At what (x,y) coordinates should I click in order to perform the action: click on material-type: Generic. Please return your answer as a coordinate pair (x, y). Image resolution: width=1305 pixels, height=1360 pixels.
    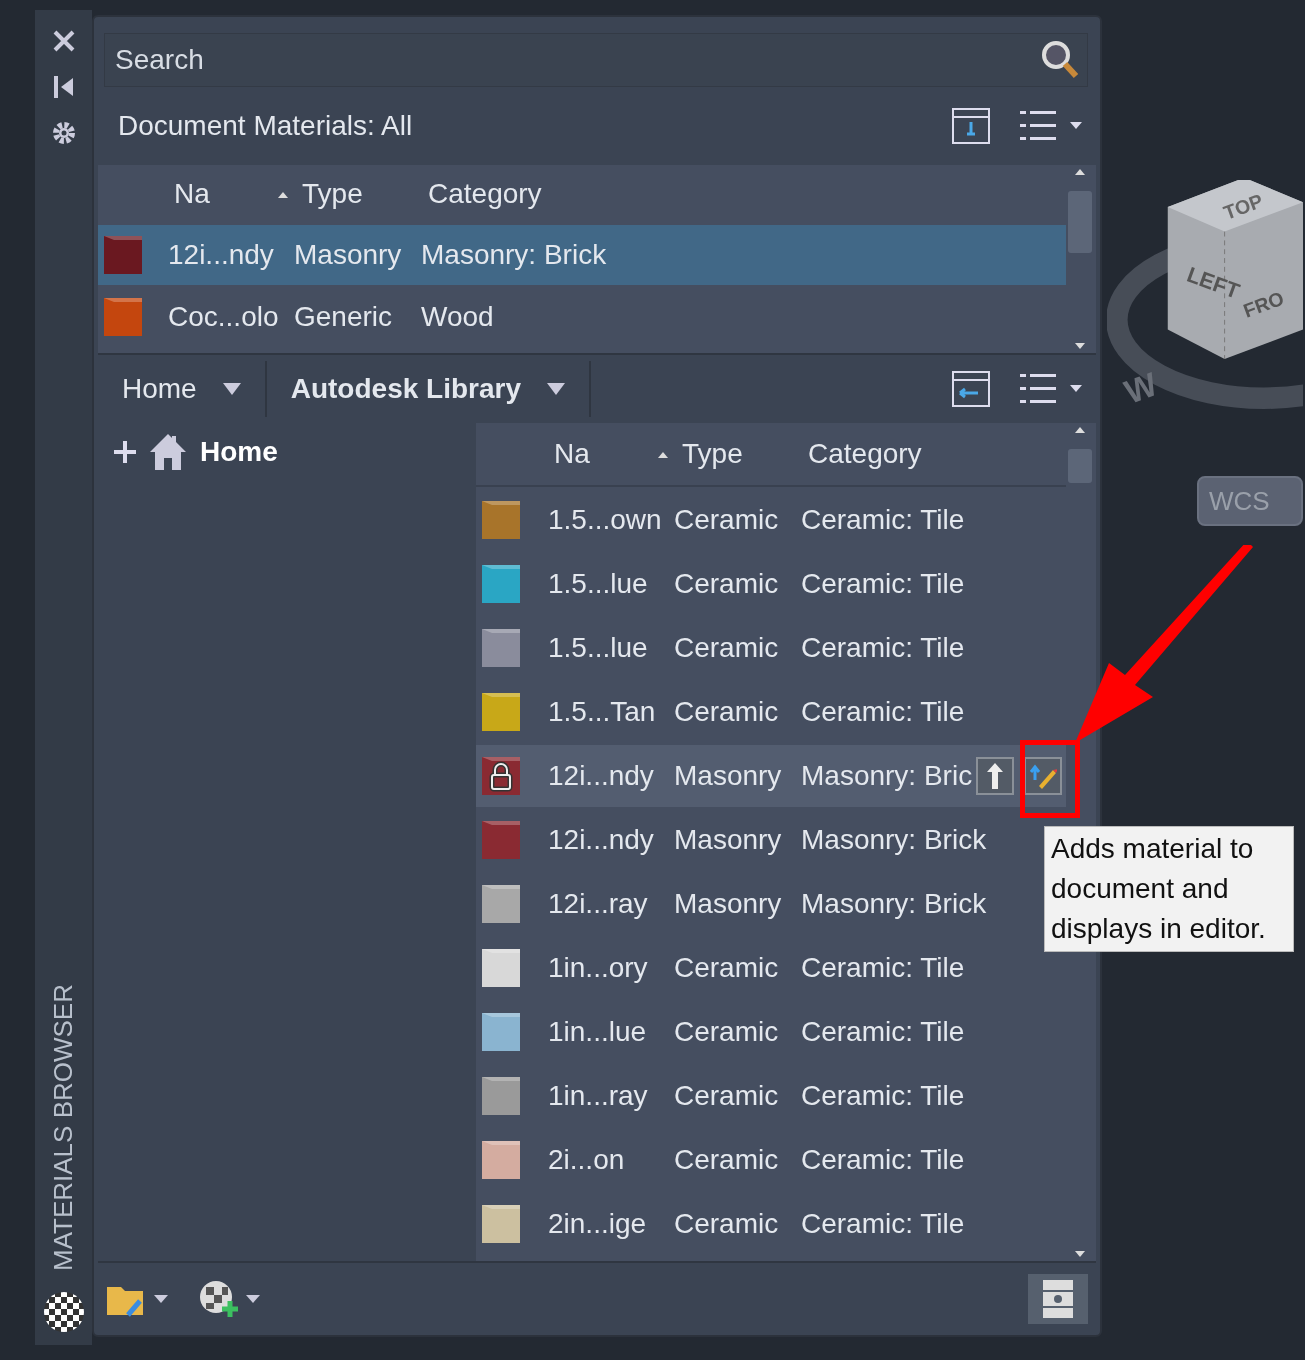
    Looking at the image, I should click on (344, 317).